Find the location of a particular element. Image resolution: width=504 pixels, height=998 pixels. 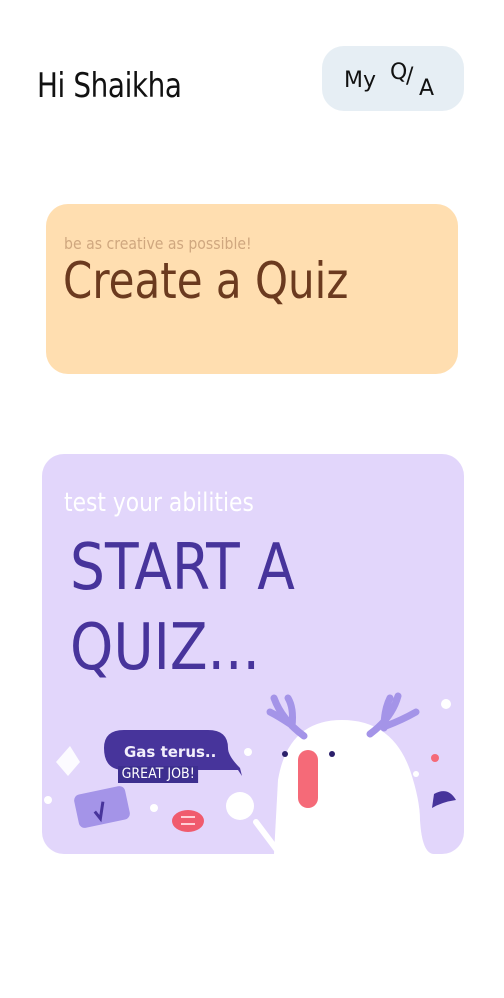

create-quiz-subtitle: be as creative as possible! is located at coordinates (158, 243).